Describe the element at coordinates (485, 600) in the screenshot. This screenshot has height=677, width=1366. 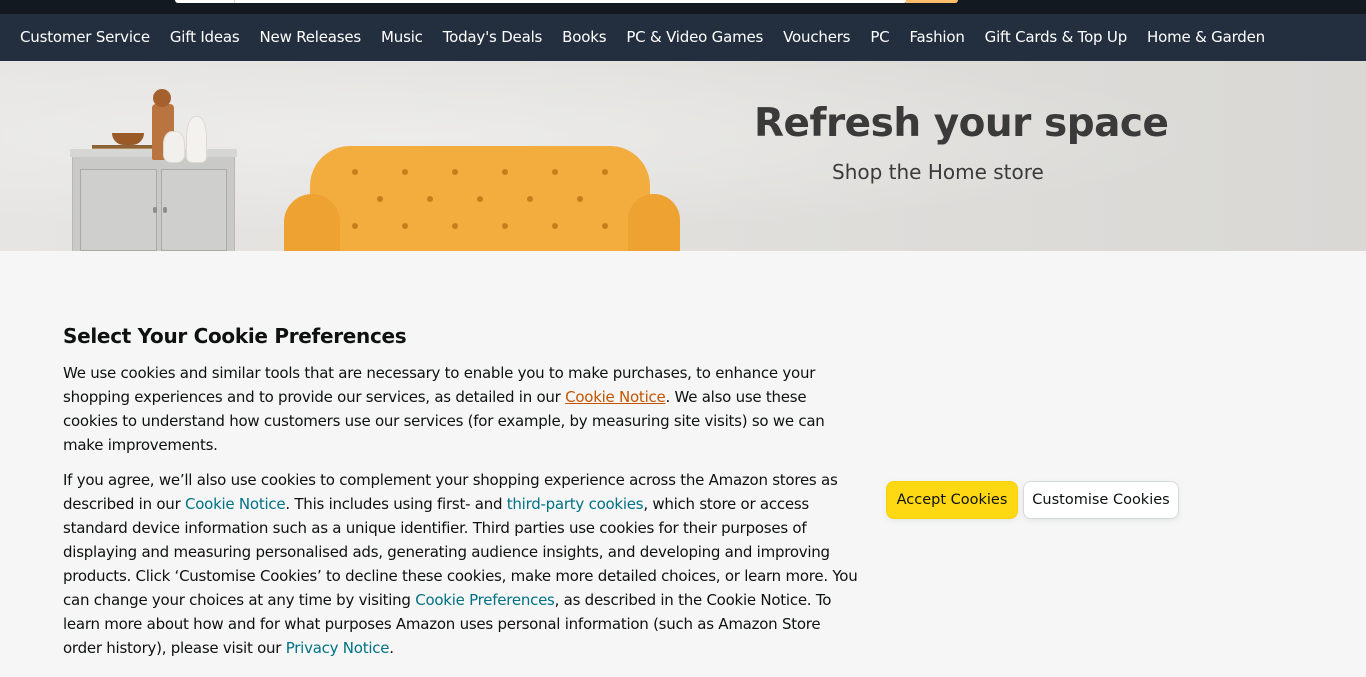
I see `cookie-preferences-link: Cookie Preferences` at that location.